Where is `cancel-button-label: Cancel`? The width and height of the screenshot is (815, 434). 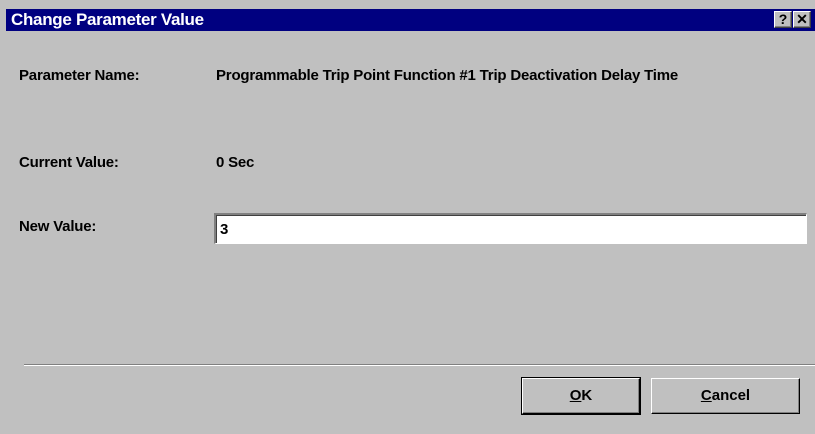
cancel-button-label: Cancel is located at coordinates (725, 395).